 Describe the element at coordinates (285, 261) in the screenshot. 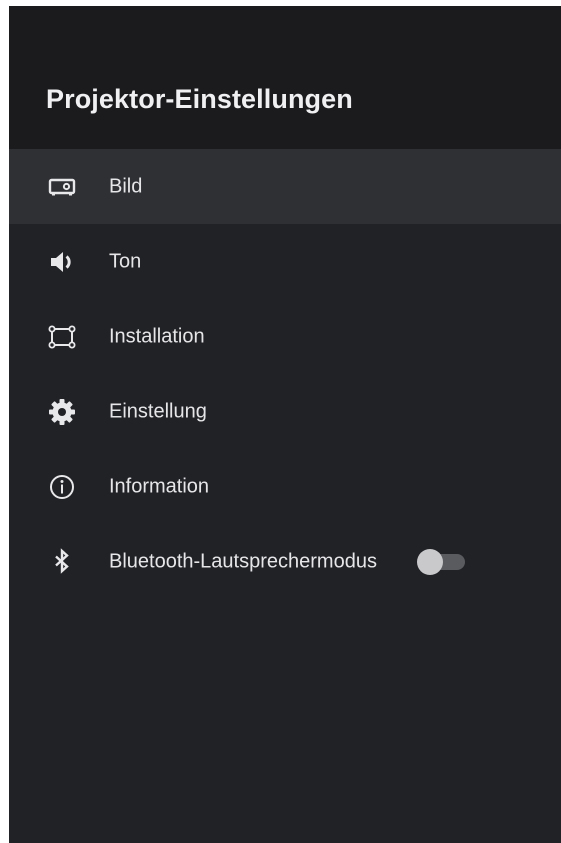

I see `menu-item-ton: Ton` at that location.